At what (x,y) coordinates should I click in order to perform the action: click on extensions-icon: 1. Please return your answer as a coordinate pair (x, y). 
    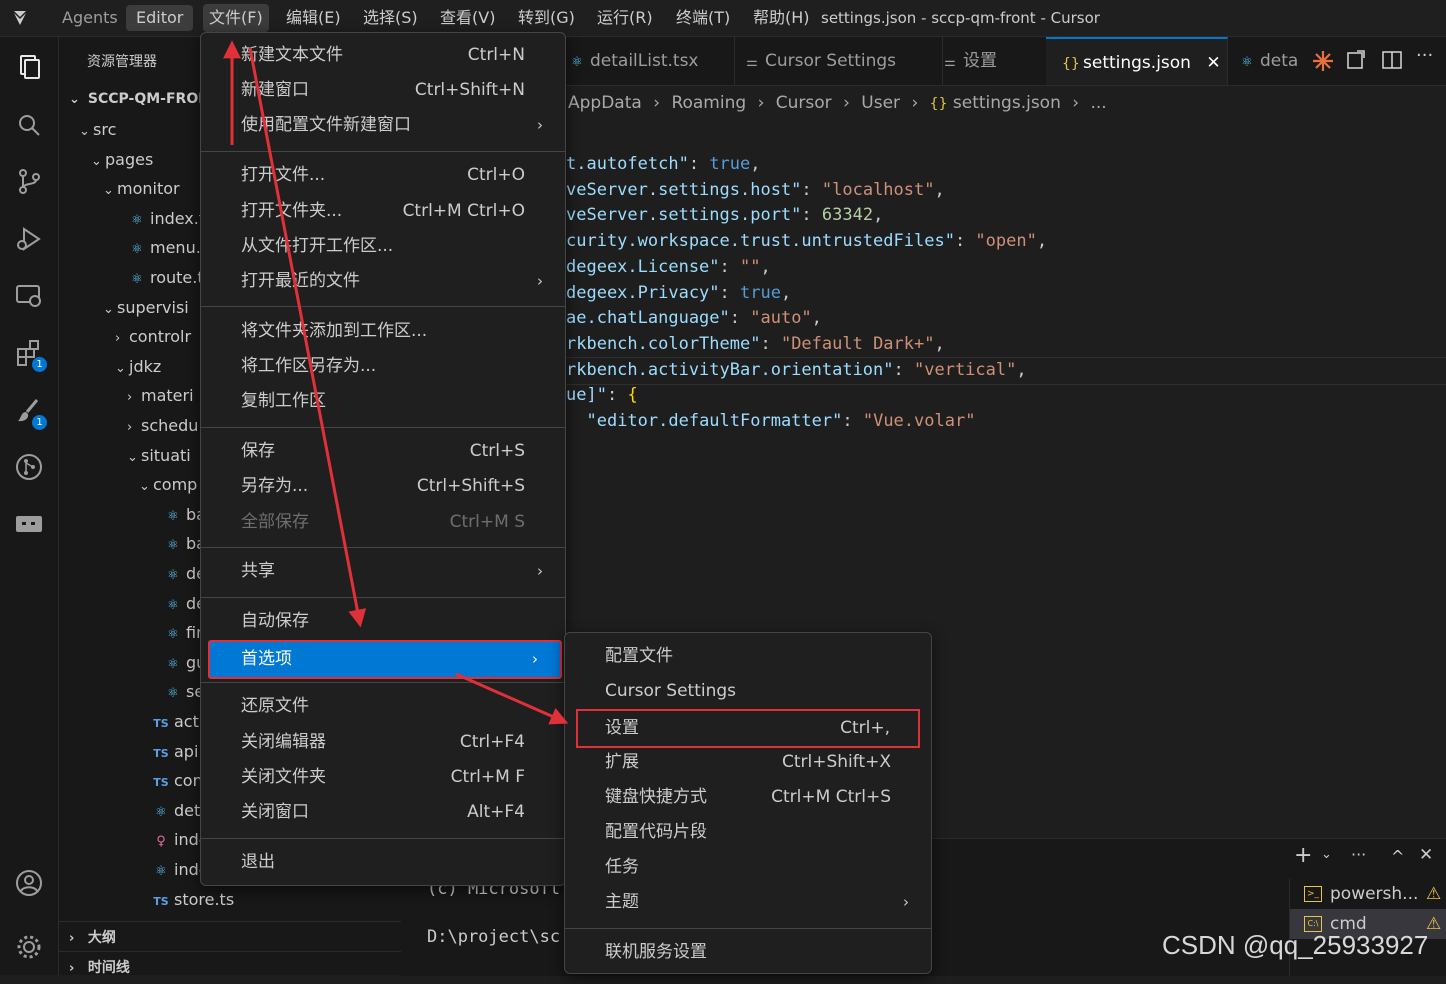
    Looking at the image, I should click on (30, 354).